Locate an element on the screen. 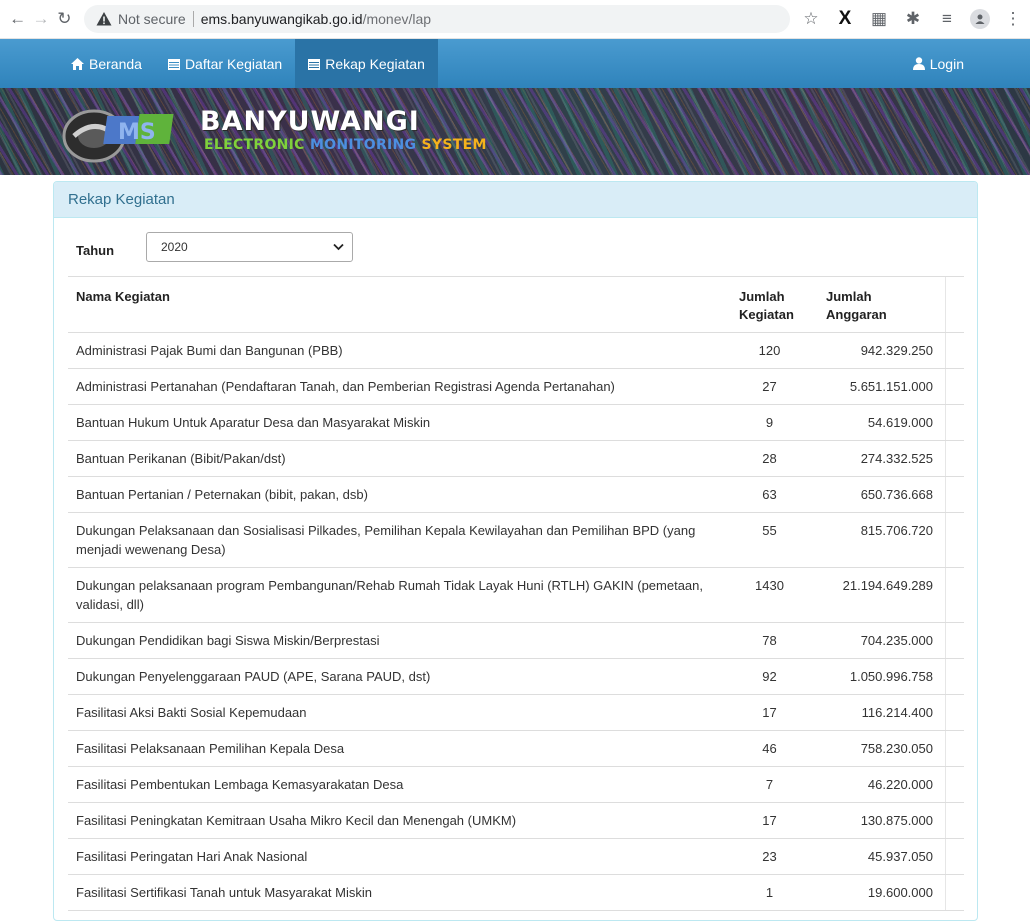 The height and width of the screenshot is (921, 1030). cell-jumlah-anggaran: 704.235.000 is located at coordinates (896, 640).